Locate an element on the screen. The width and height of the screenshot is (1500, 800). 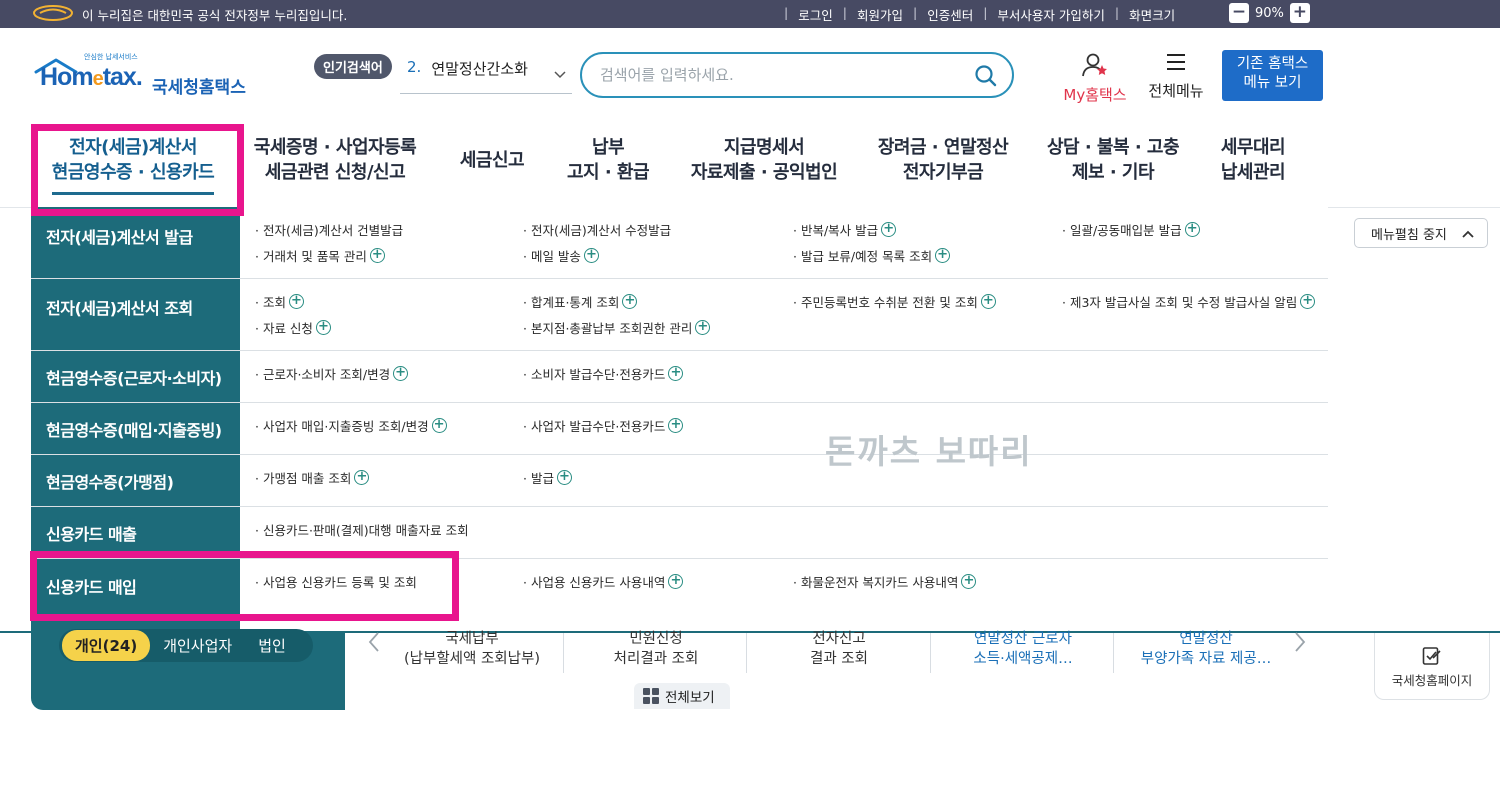
view-all-button: 전체보기 is located at coordinates (682, 696).